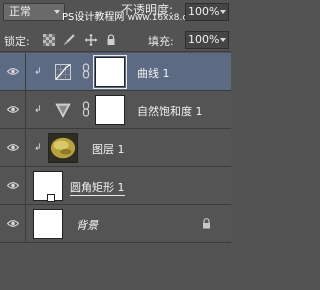  What do you see at coordinates (20, 11) in the screenshot?
I see `blend-mode-value: 正常` at bounding box center [20, 11].